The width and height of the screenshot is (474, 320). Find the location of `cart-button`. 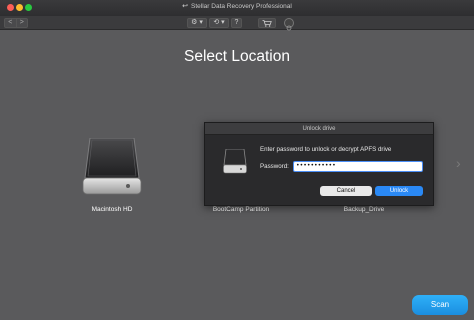

cart-button is located at coordinates (267, 23).